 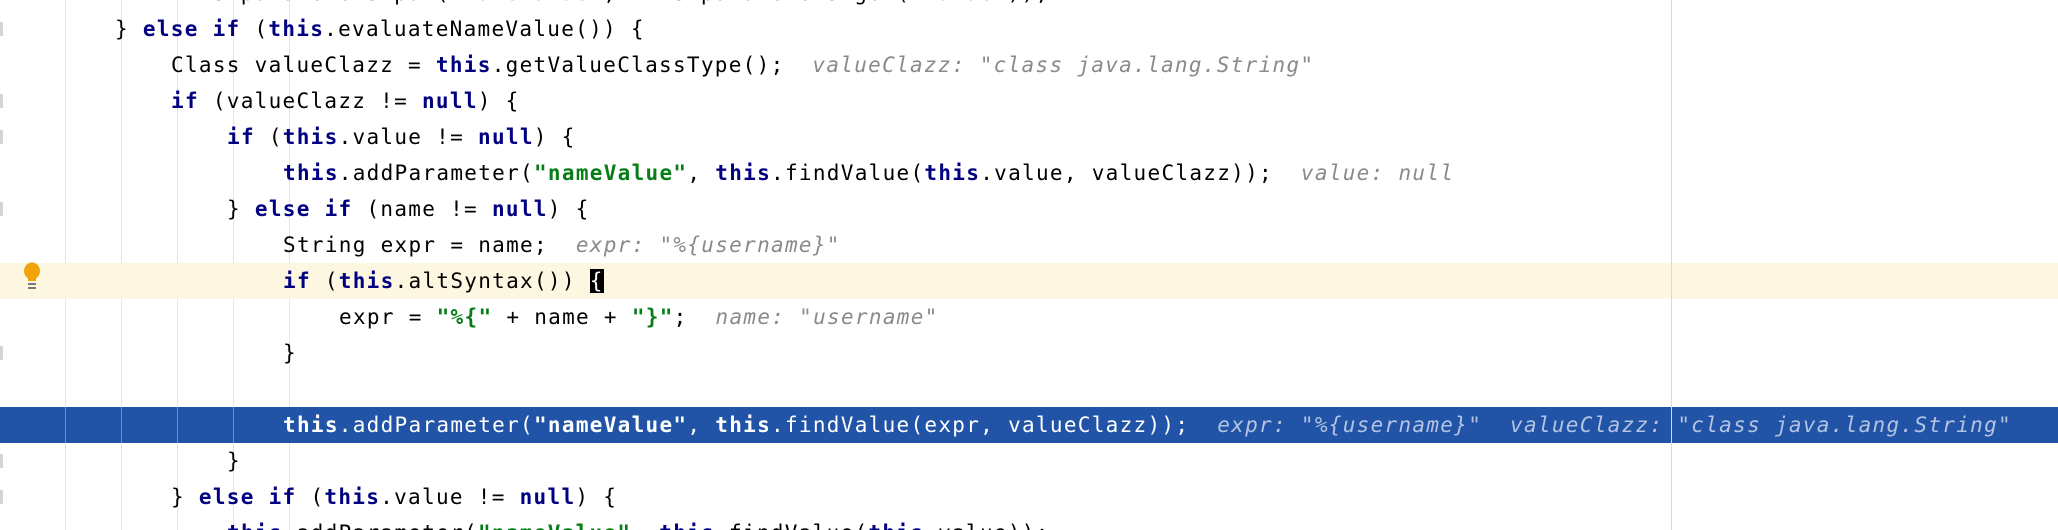 I want to click on code-token: String expr = name;, so click(x=429, y=245).